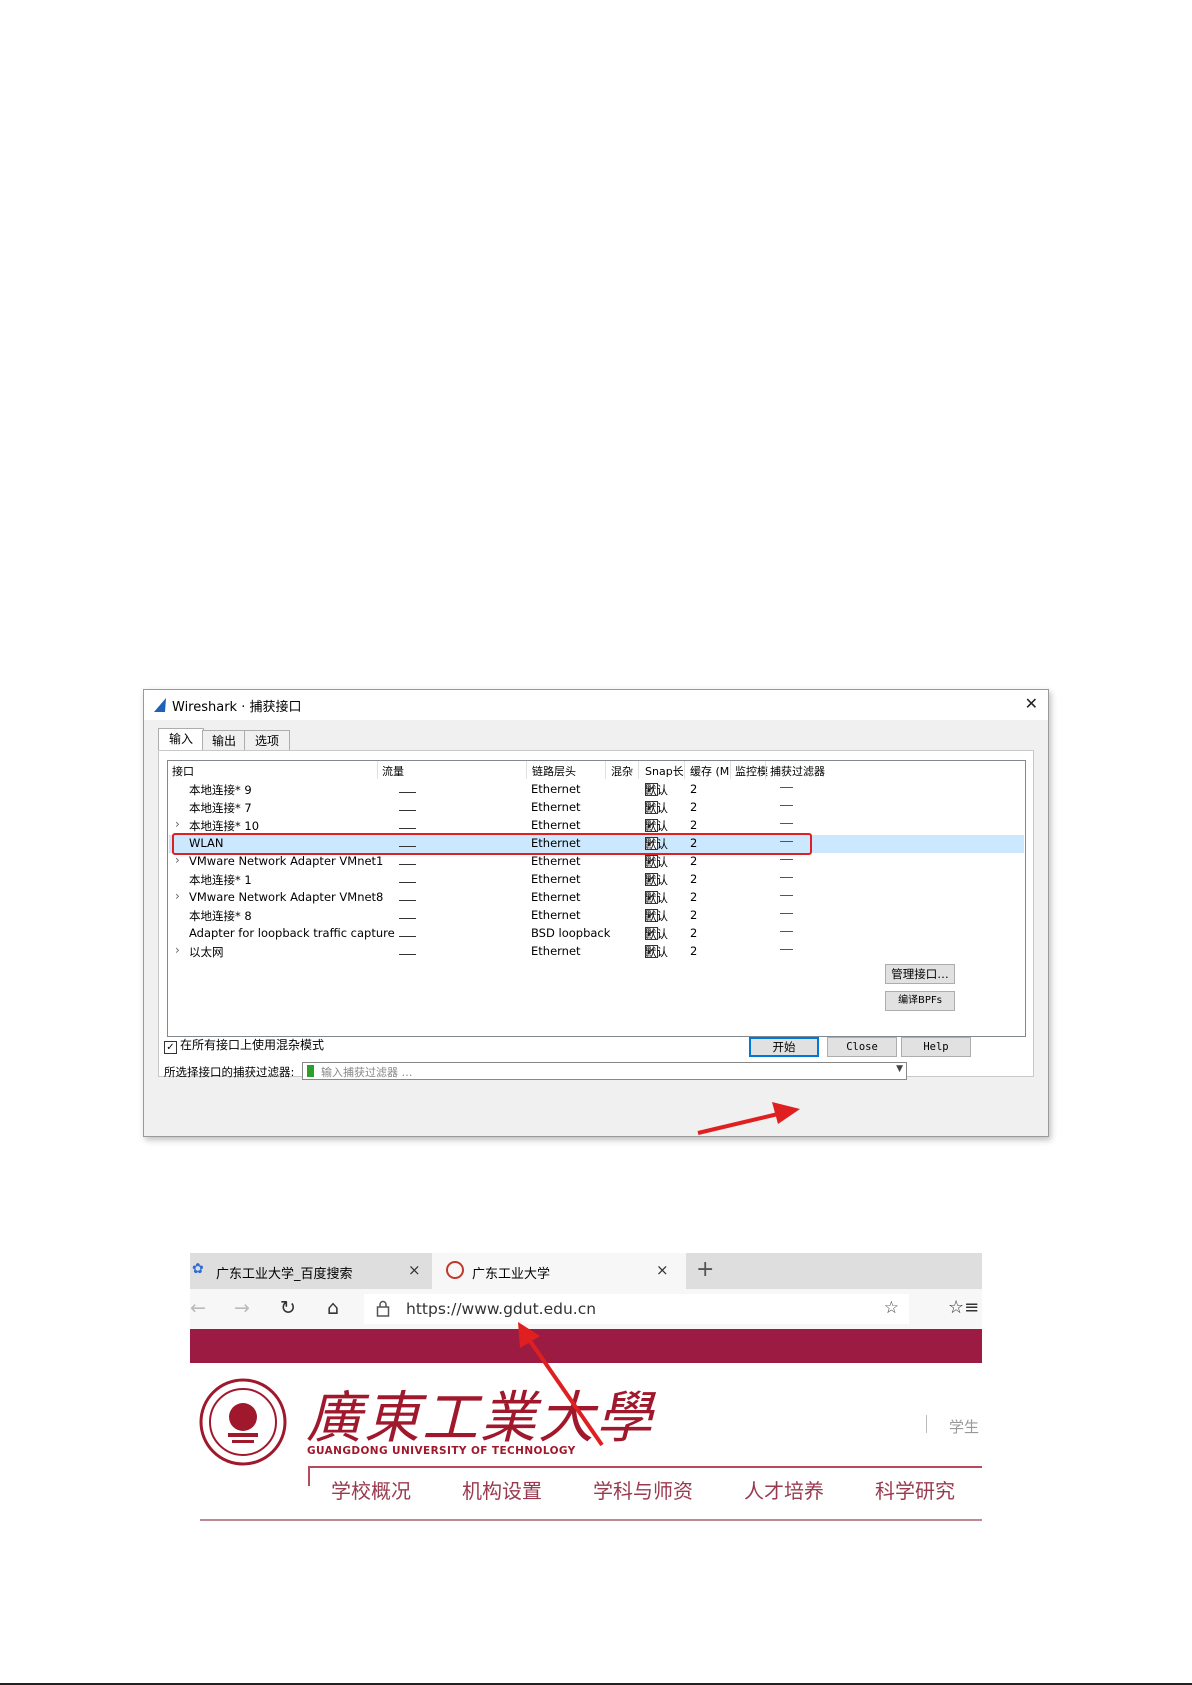 The image size is (1192, 1685). What do you see at coordinates (915, 1489) in the screenshot?
I see `nav-item-research: 科学研究` at bounding box center [915, 1489].